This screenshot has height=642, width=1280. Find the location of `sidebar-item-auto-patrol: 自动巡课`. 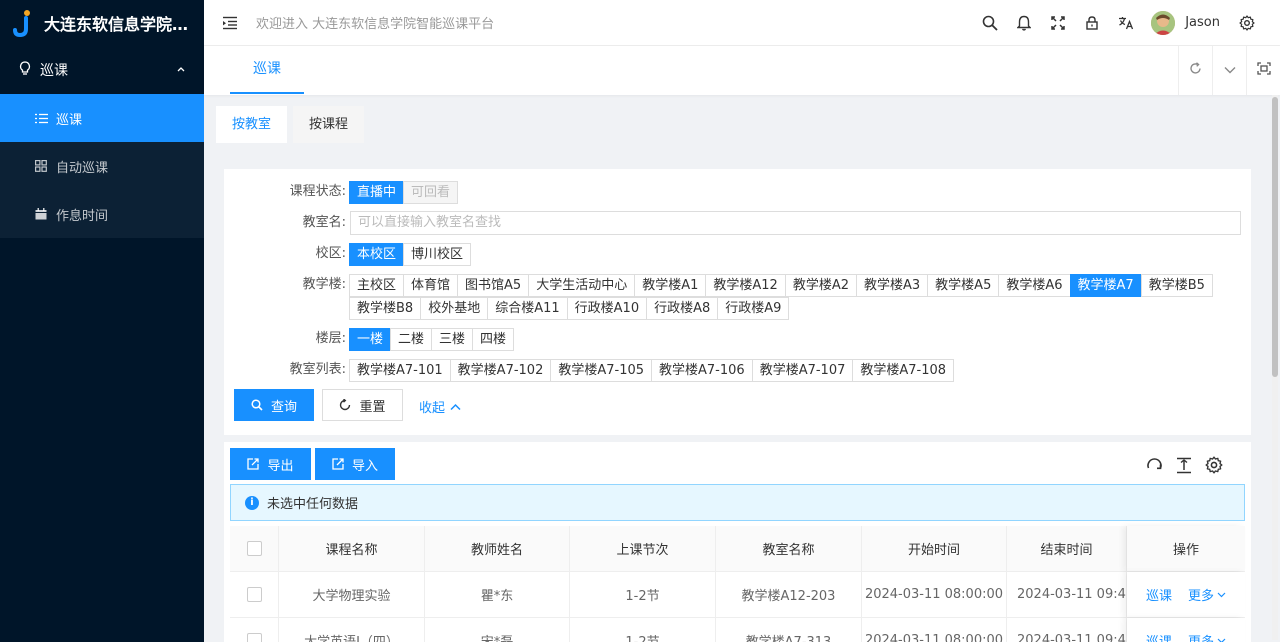

sidebar-item-auto-patrol: 自动巡课 is located at coordinates (102, 166).